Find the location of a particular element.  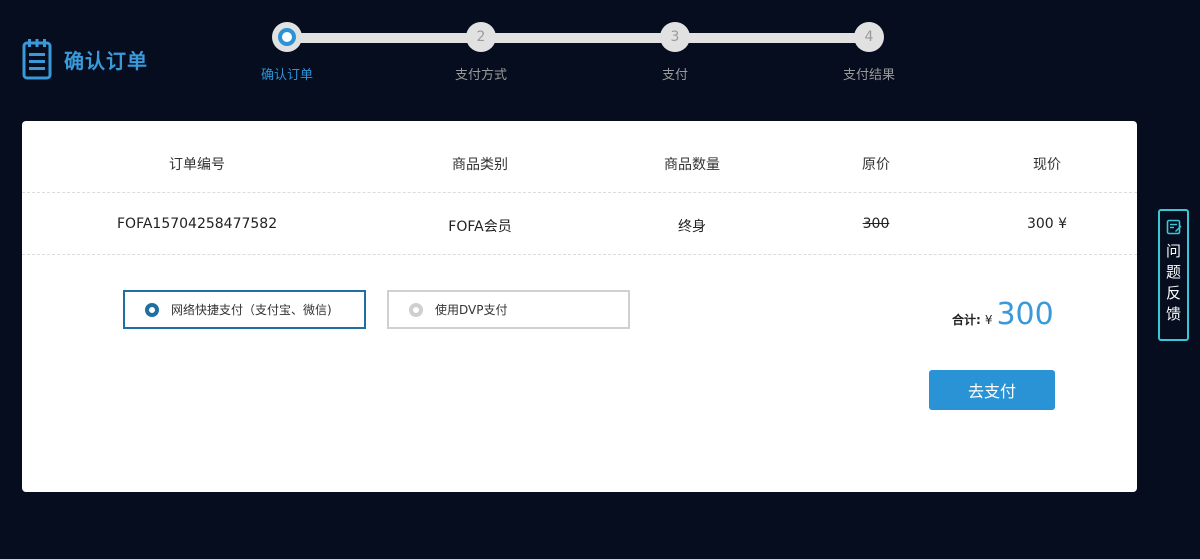

original-price: 300 is located at coordinates (876, 224).